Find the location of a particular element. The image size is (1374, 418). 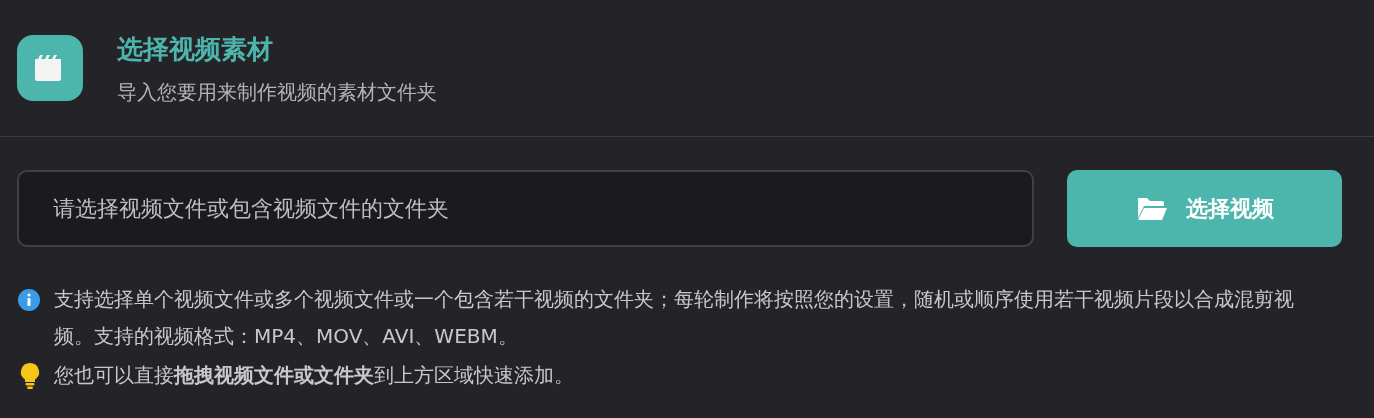

lightbulb-icon is located at coordinates (30, 376).